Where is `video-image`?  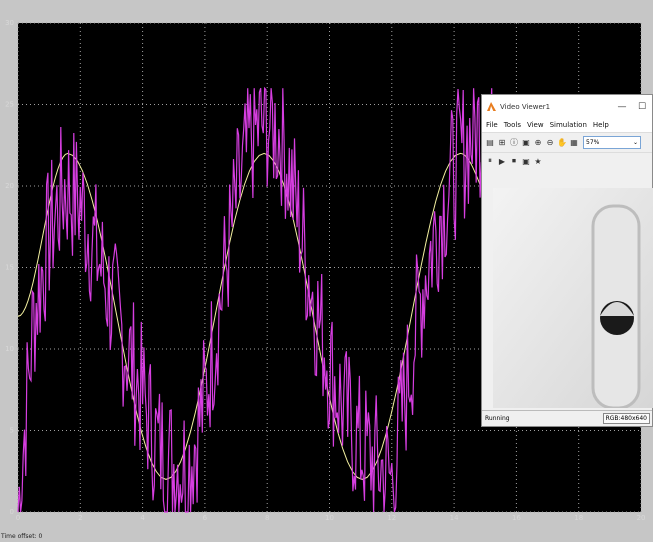 video-image is located at coordinates (573, 298).